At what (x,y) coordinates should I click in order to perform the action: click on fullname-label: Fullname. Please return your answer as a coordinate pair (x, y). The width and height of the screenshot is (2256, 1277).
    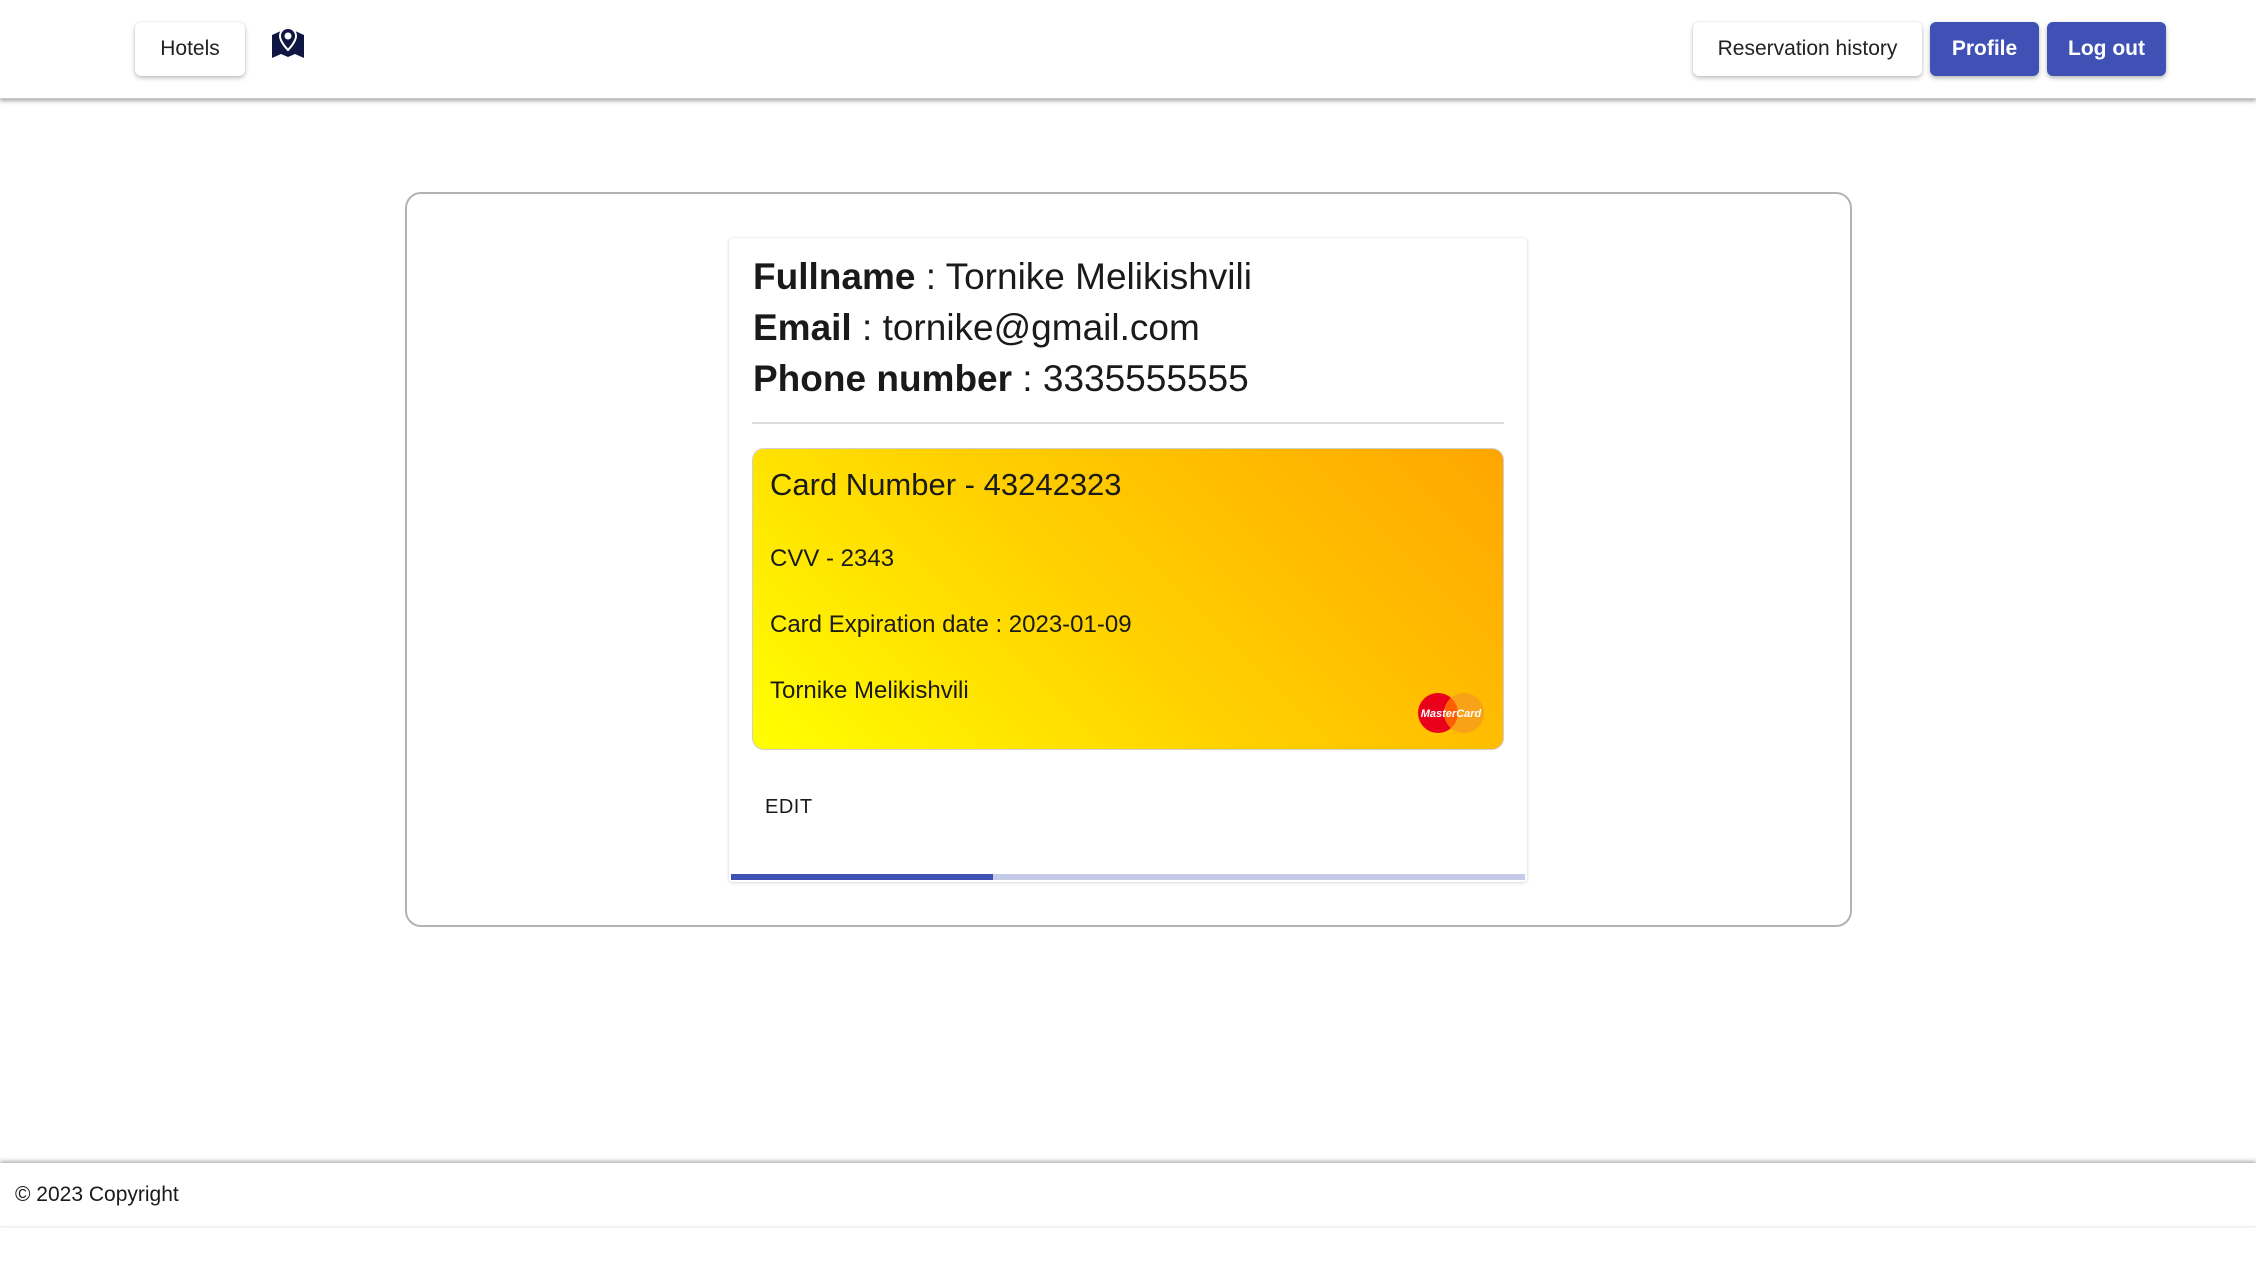
    Looking at the image, I should click on (834, 276).